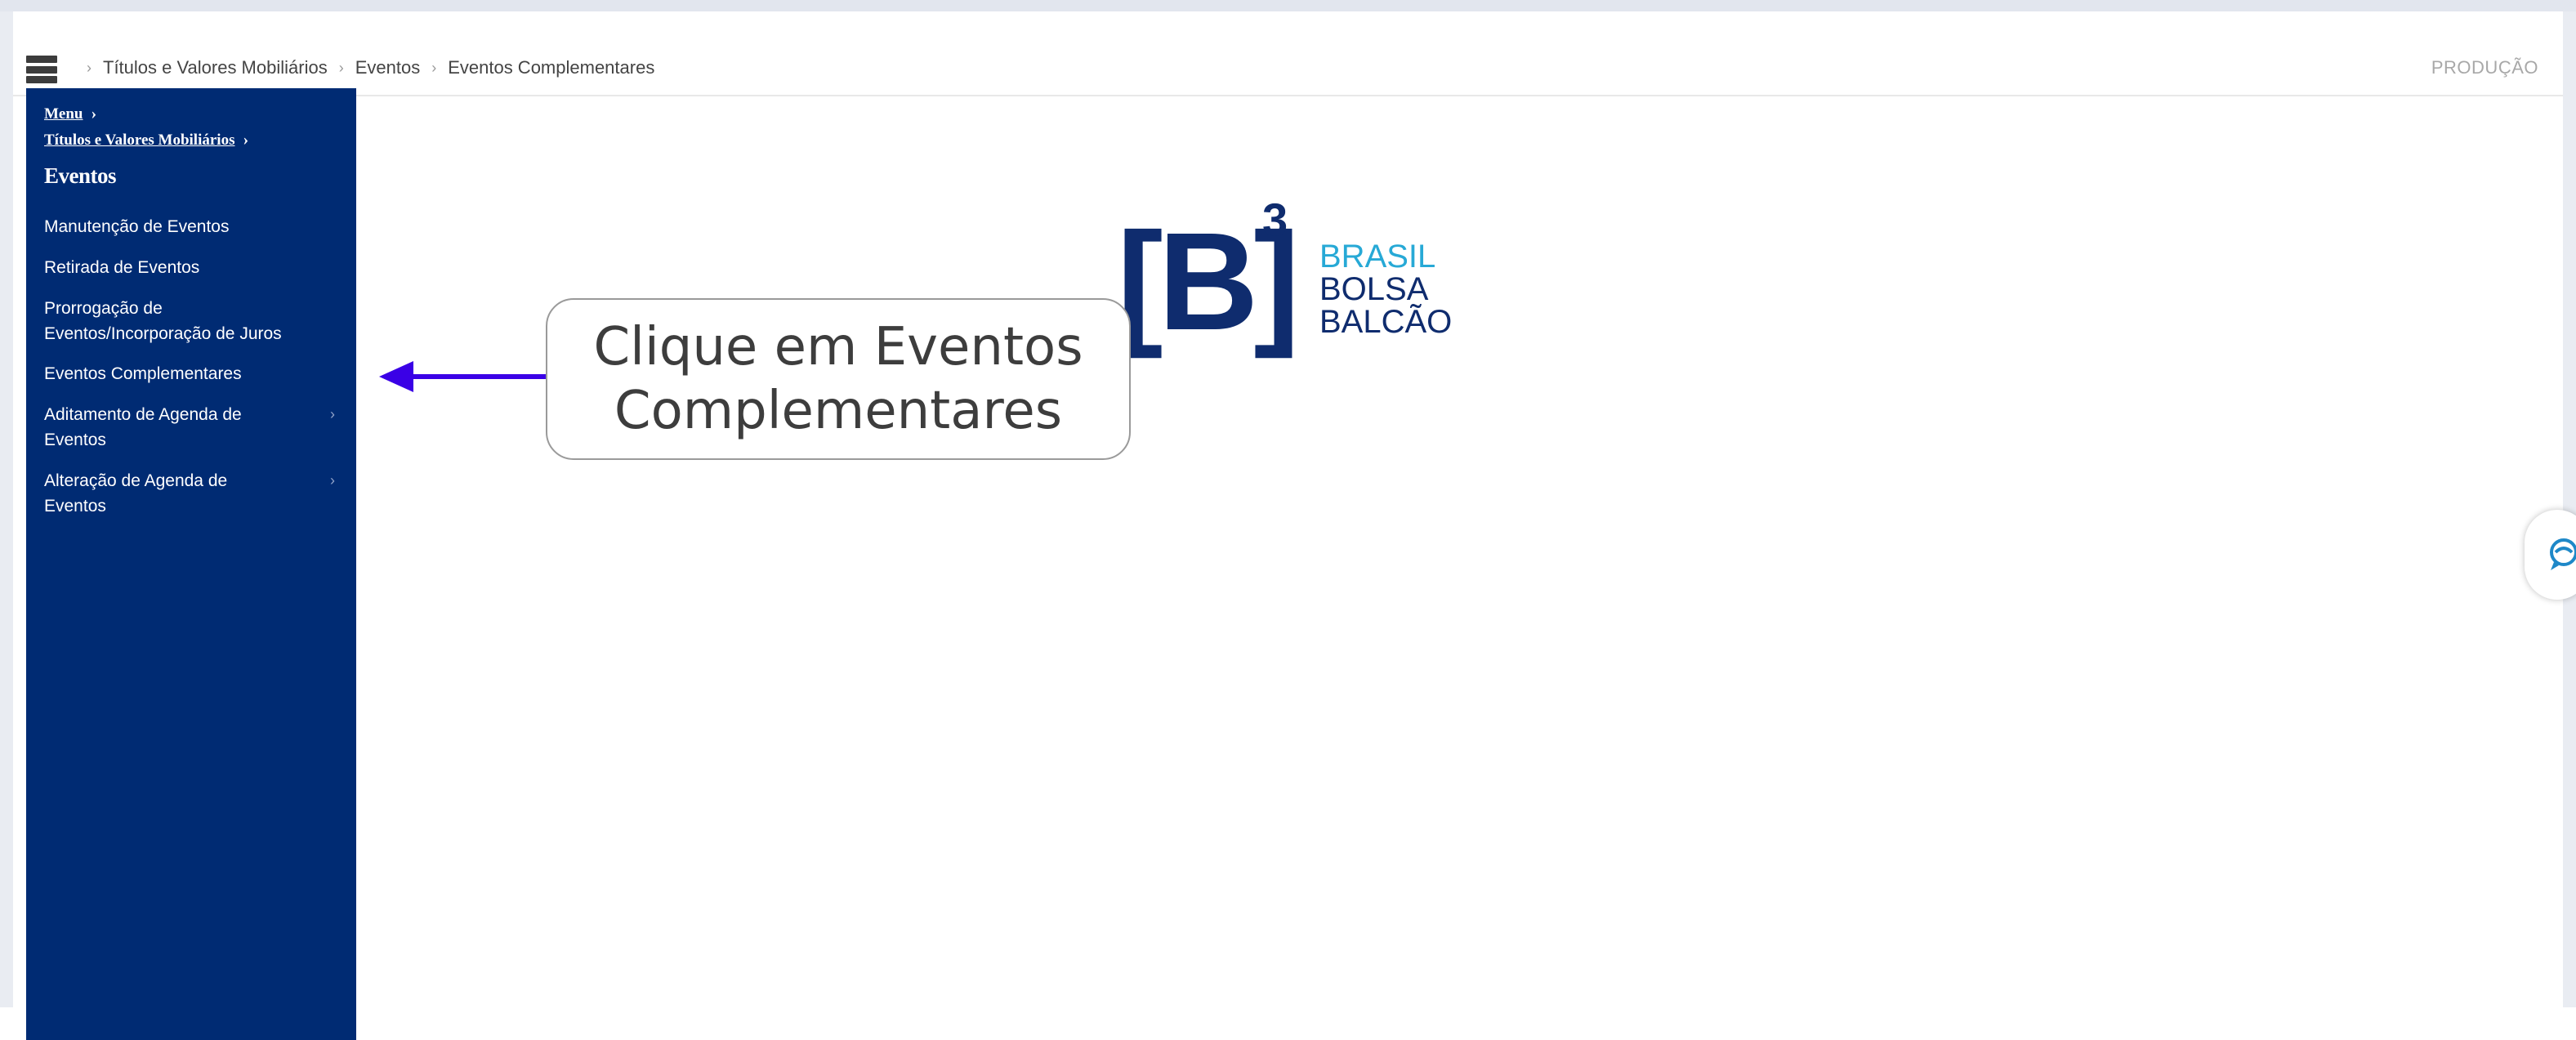  Describe the element at coordinates (1288, 6) in the screenshot. I see `window-top-strip` at that location.